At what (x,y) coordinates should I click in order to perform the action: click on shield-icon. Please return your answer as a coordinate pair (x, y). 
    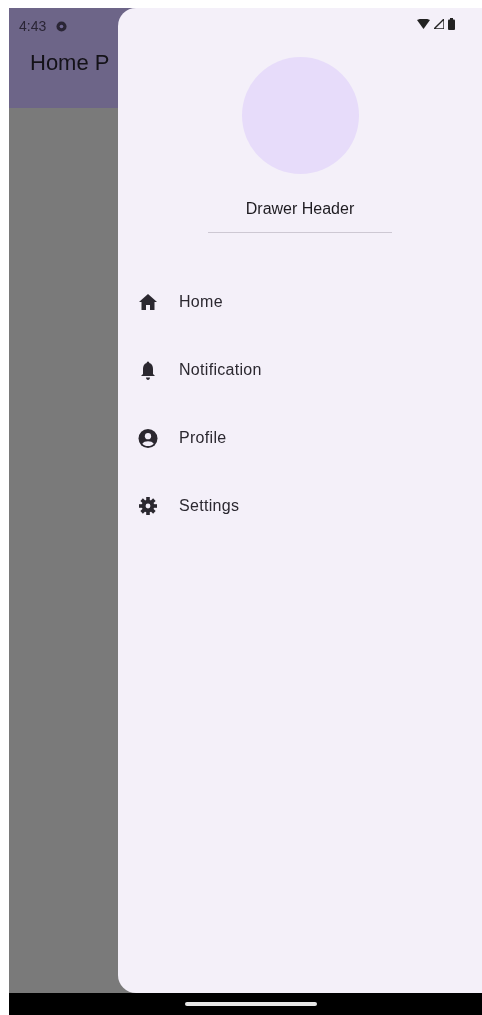
    Looking at the image, I should click on (62, 26).